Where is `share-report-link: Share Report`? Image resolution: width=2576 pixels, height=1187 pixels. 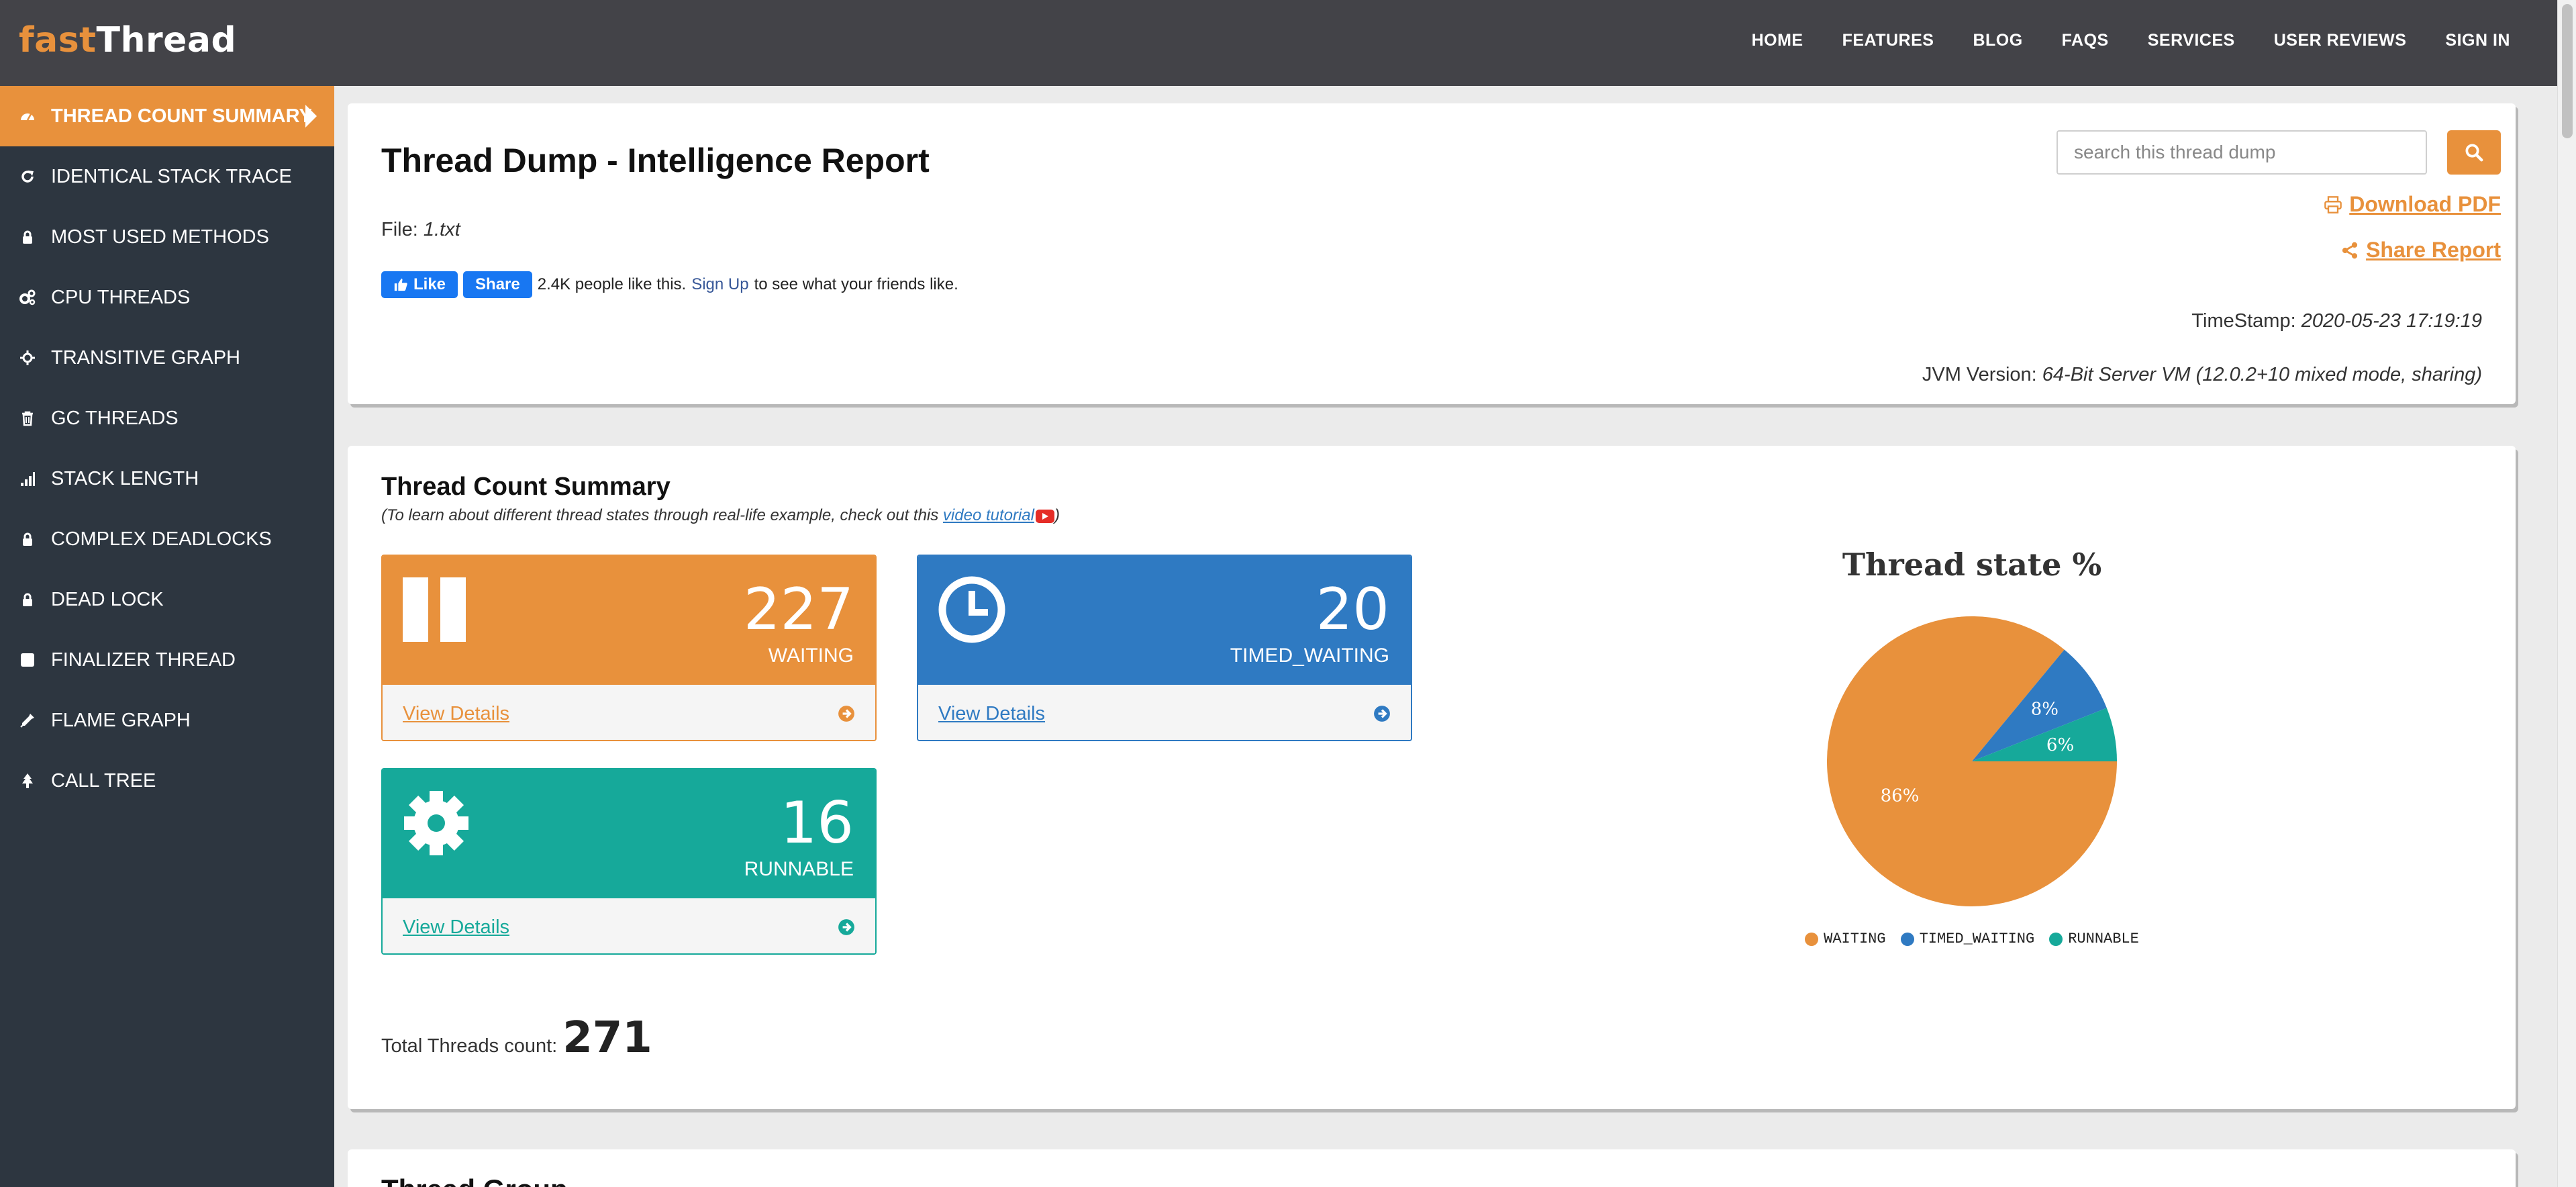
share-report-link: Share Report is located at coordinates (2420, 250).